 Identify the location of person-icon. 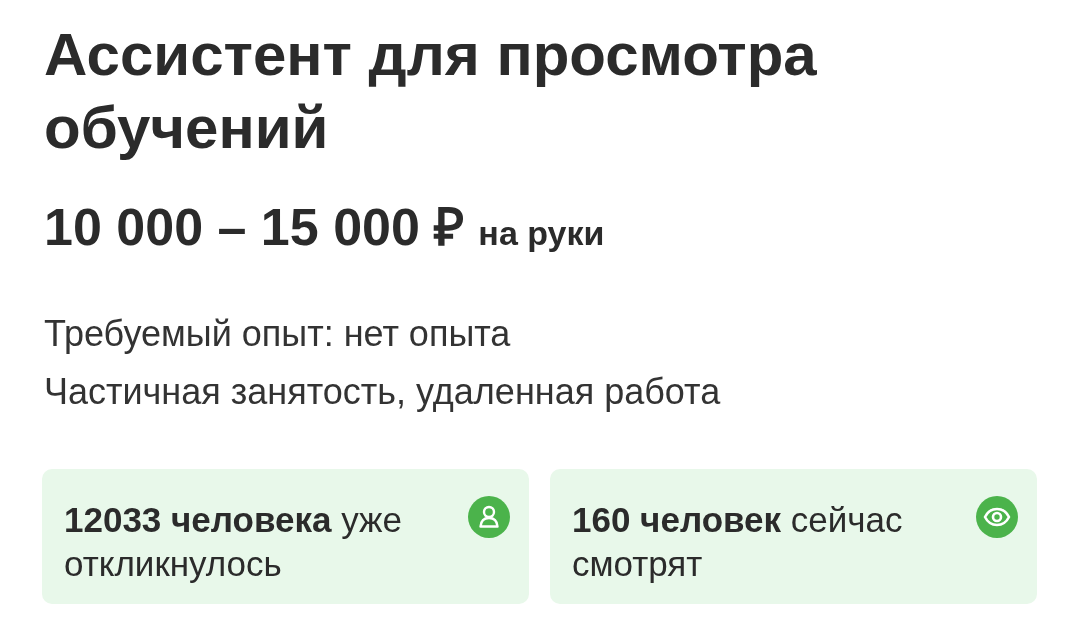
(489, 517).